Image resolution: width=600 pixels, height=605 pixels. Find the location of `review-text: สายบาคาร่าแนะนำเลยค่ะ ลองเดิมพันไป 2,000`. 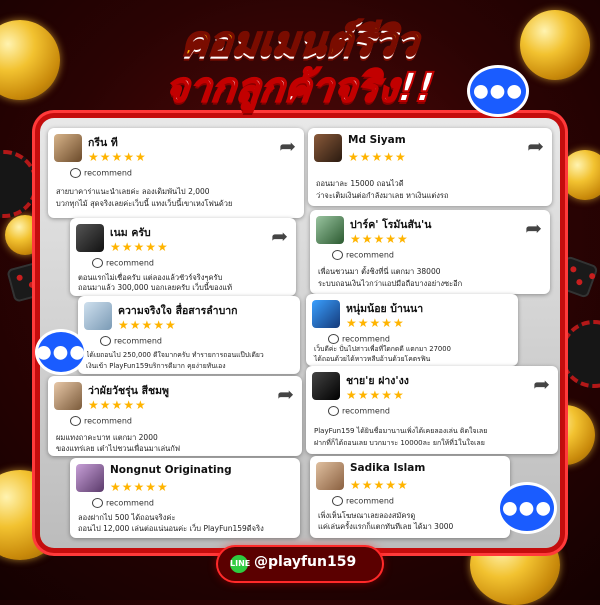

review-text: สายบาคาร่าแนะนำเลยค่ะ ลองเดิมพันไป 2,000 is located at coordinates (133, 191).